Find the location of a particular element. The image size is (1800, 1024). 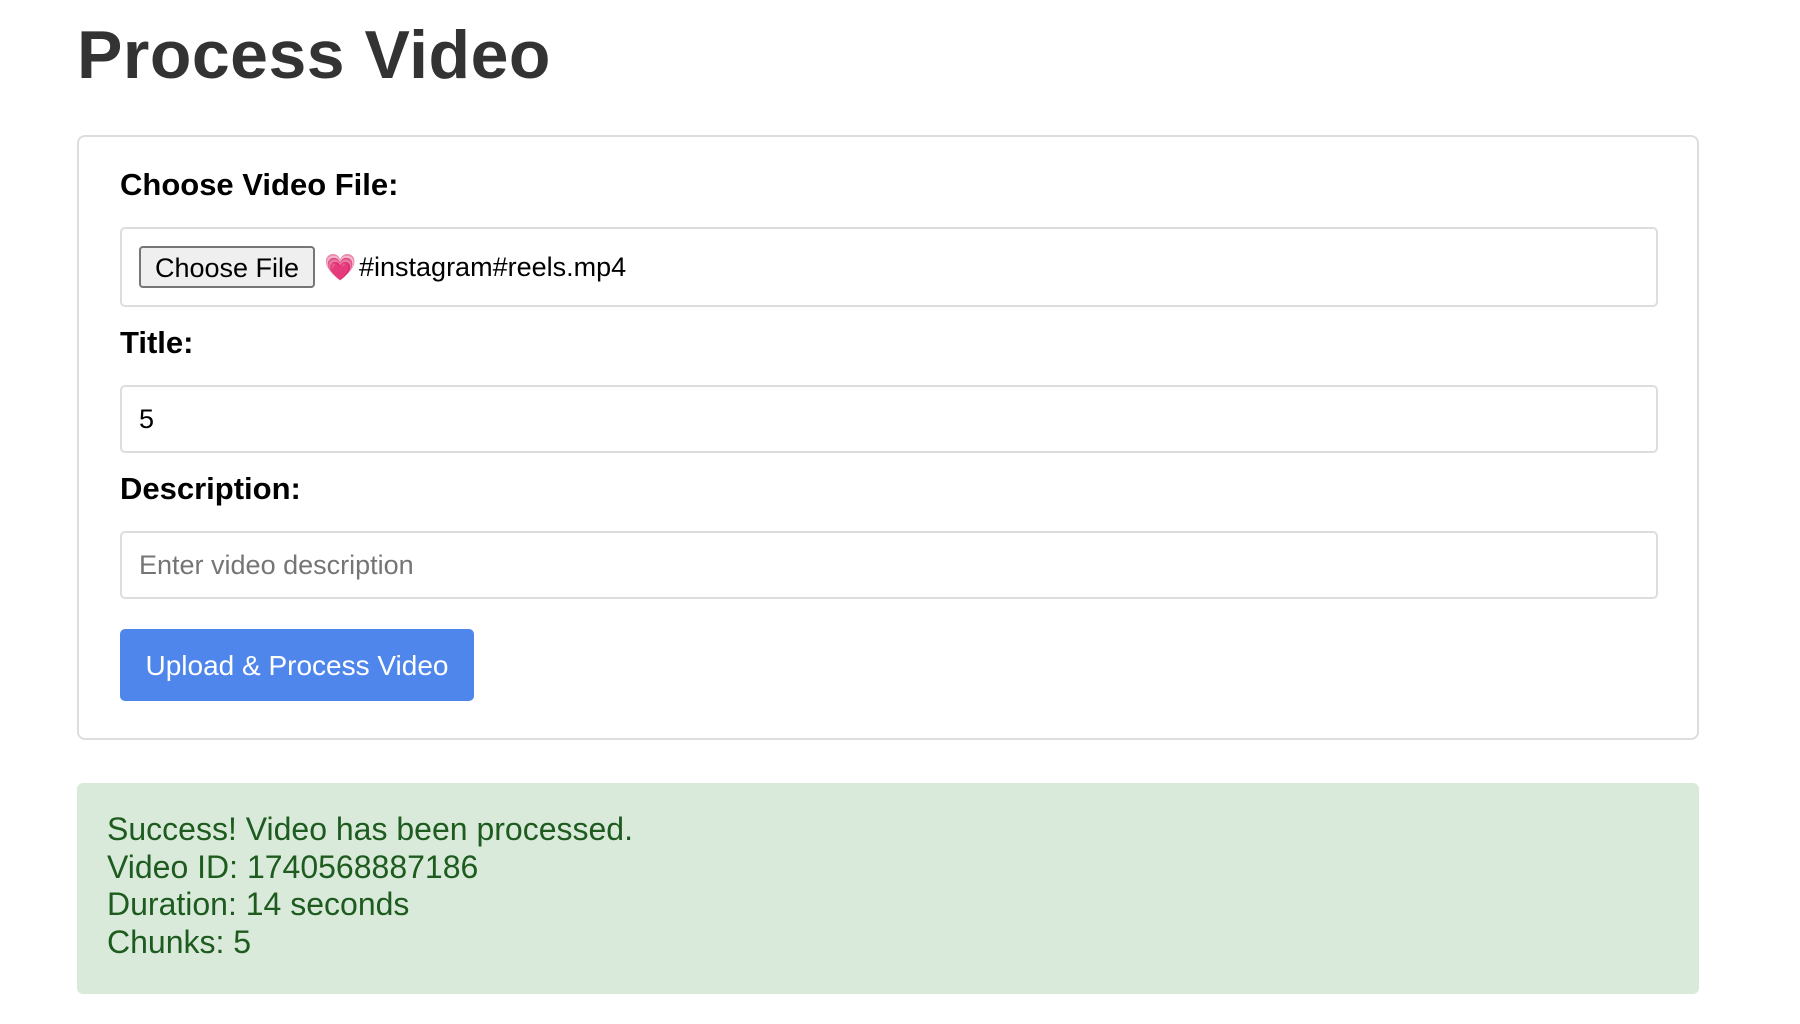

heart-icon: 💗 is located at coordinates (340, 267).